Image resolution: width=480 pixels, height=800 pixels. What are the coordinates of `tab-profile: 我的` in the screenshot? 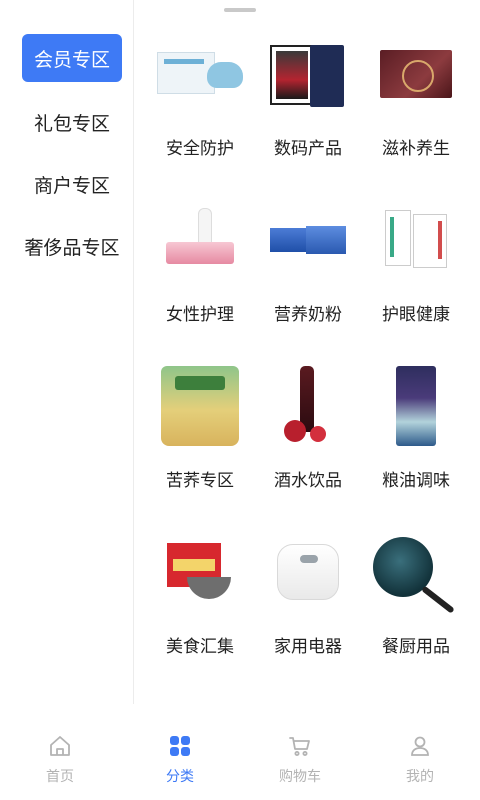 It's located at (420, 764).